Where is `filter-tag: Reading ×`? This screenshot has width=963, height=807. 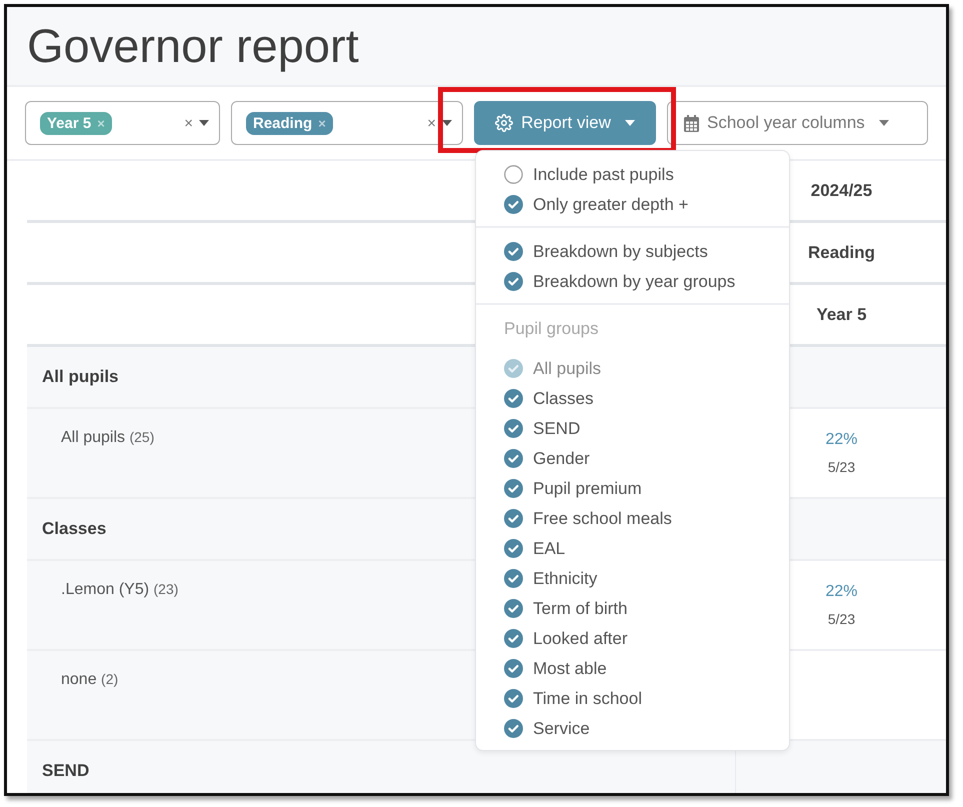 filter-tag: Reading × is located at coordinates (289, 123).